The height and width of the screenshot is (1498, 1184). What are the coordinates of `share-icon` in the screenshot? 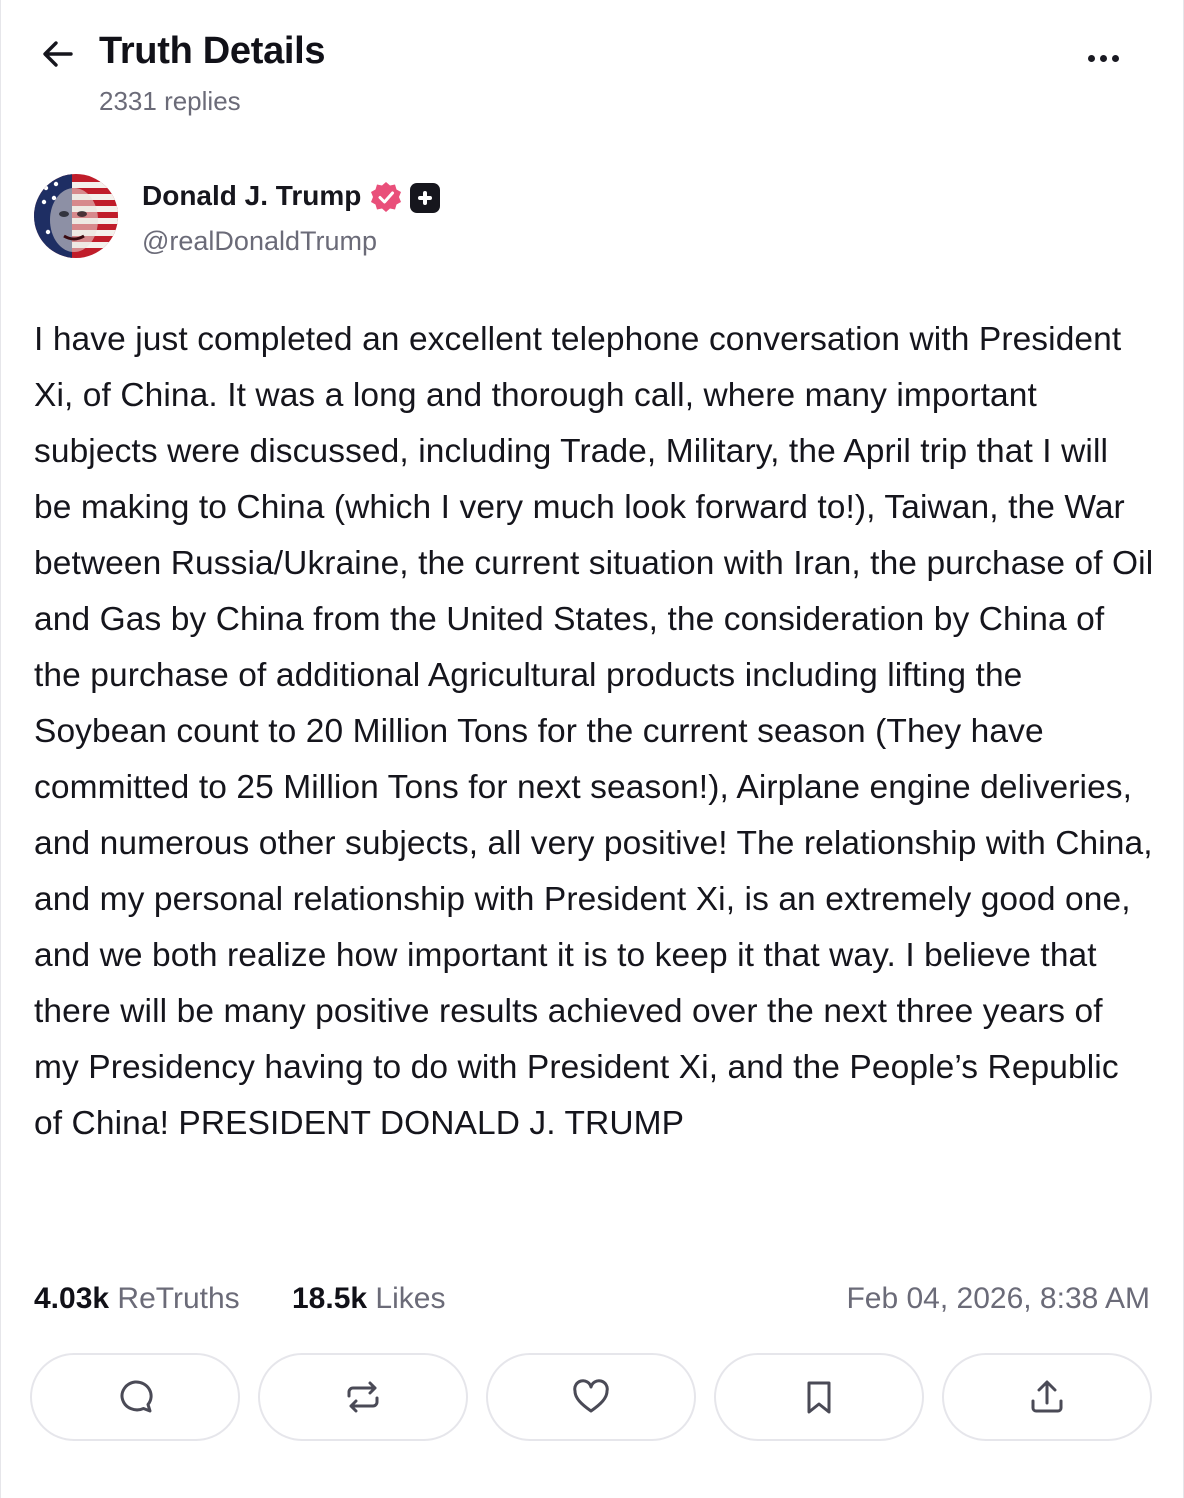 It's located at (1047, 1396).